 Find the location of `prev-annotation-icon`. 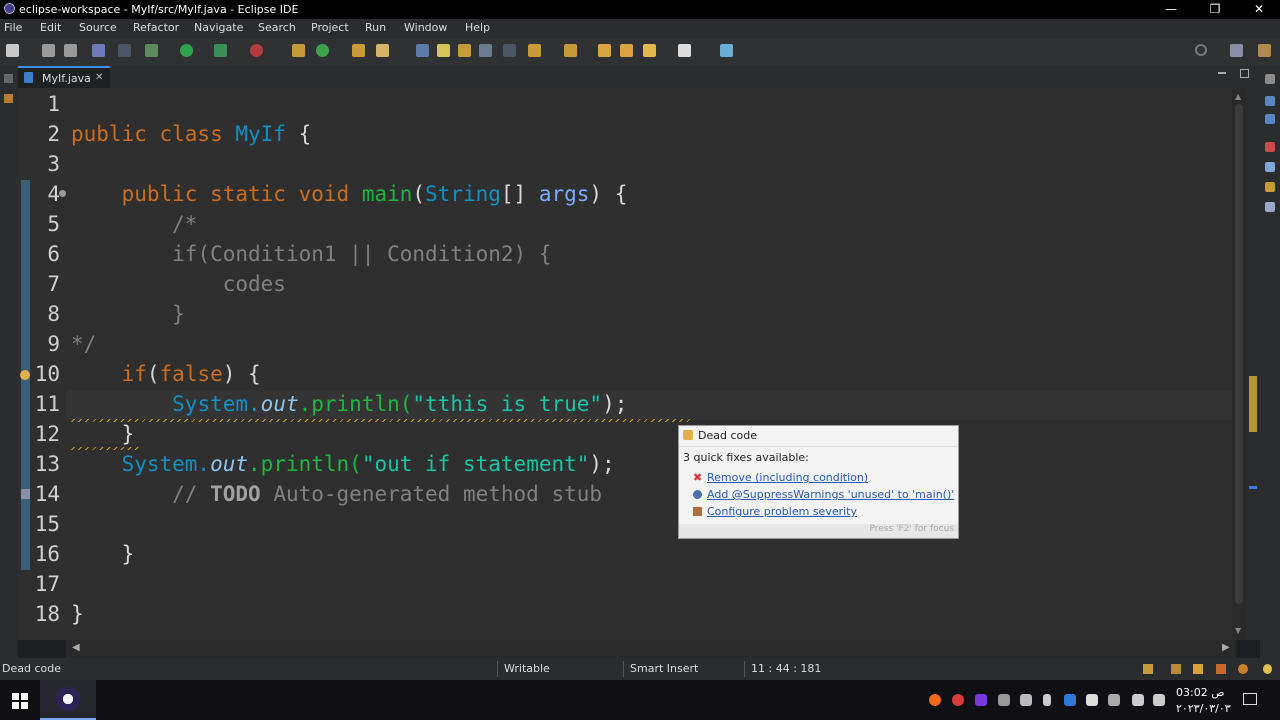

prev-annotation-icon is located at coordinates (570, 50).